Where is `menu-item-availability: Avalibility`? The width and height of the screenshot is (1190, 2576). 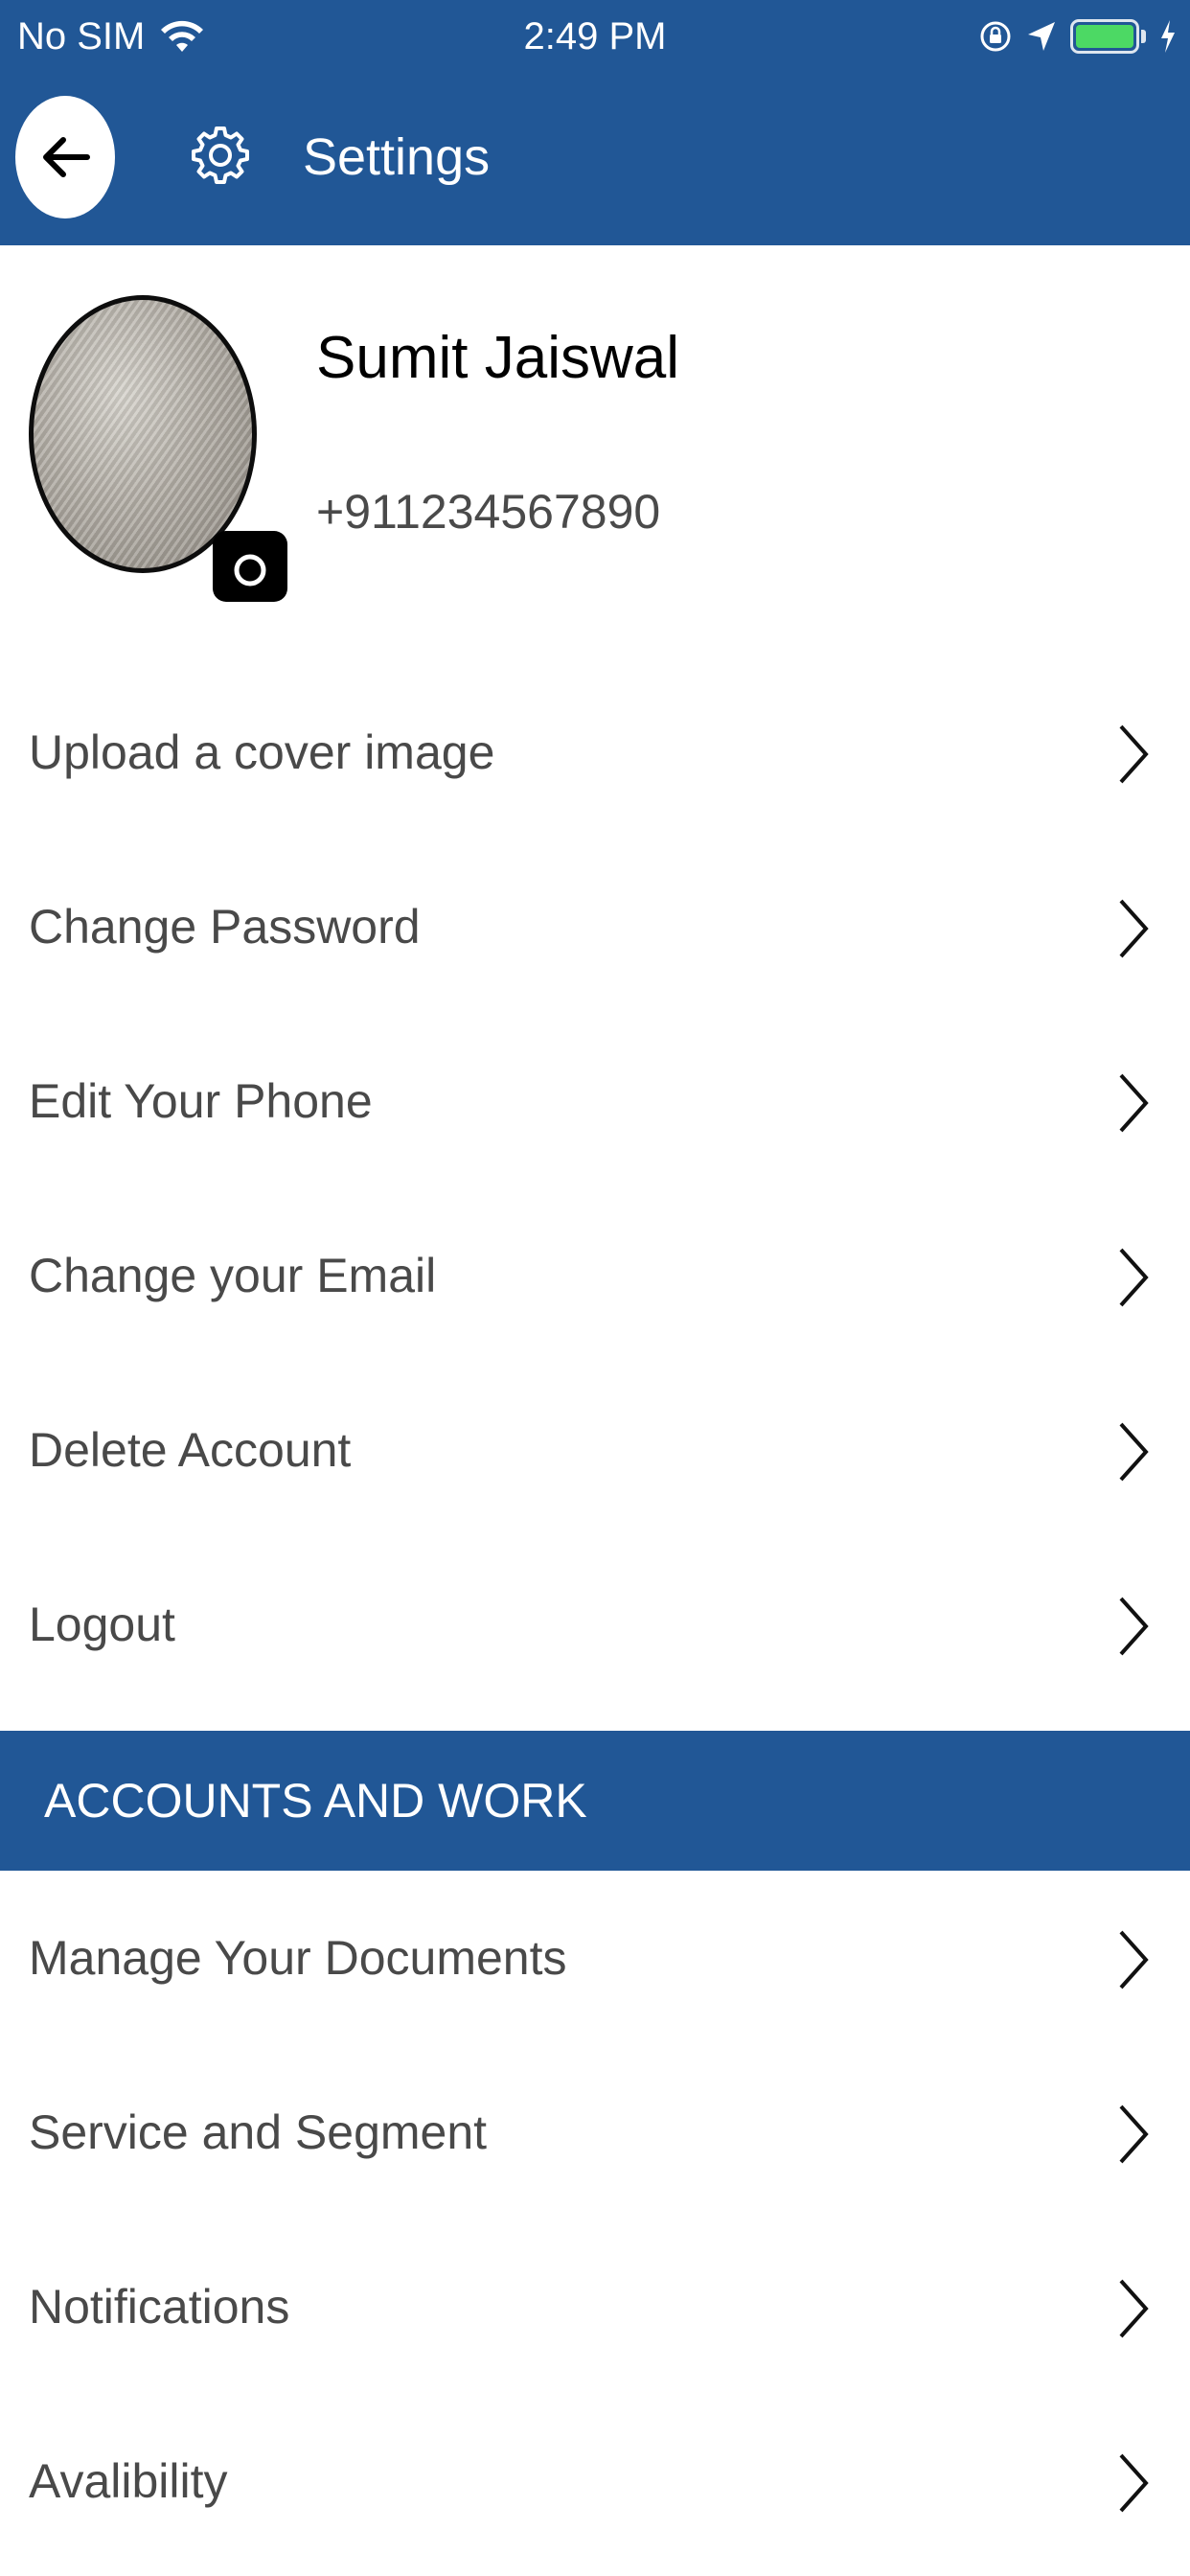 menu-item-availability: Avalibility is located at coordinates (595, 2481).